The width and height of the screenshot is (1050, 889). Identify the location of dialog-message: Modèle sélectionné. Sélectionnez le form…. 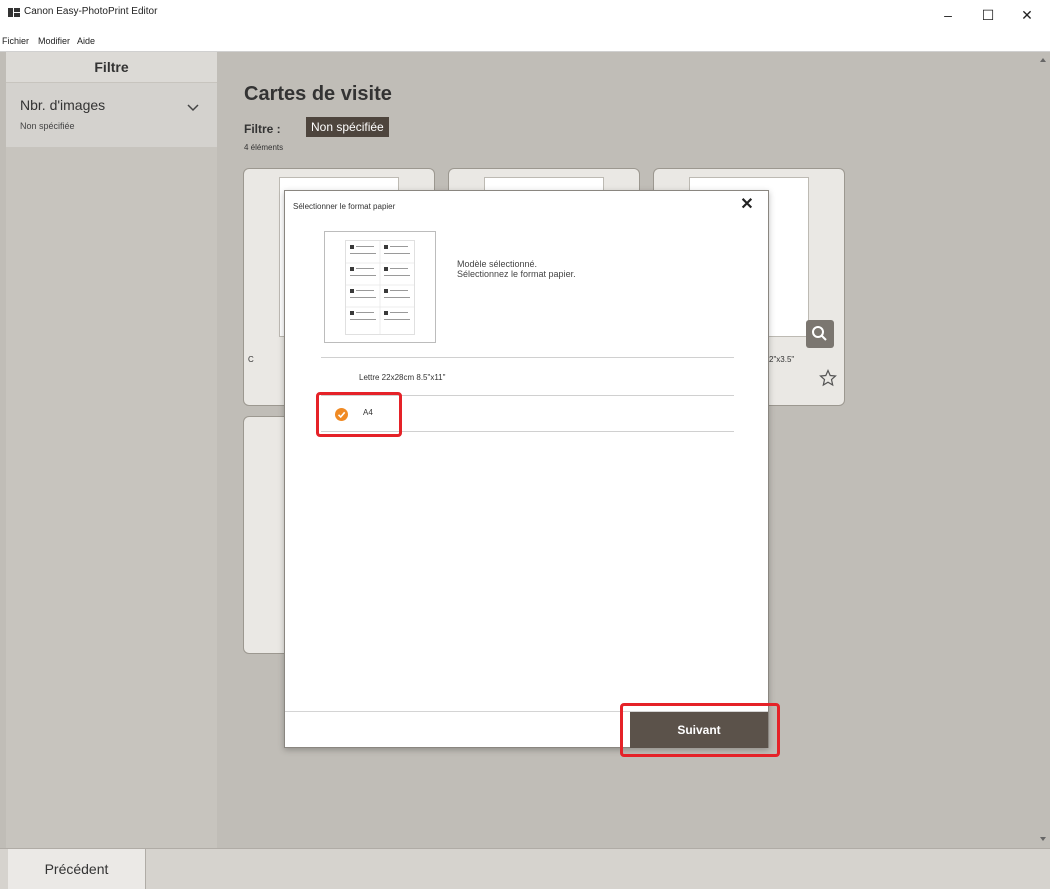
(516, 269).